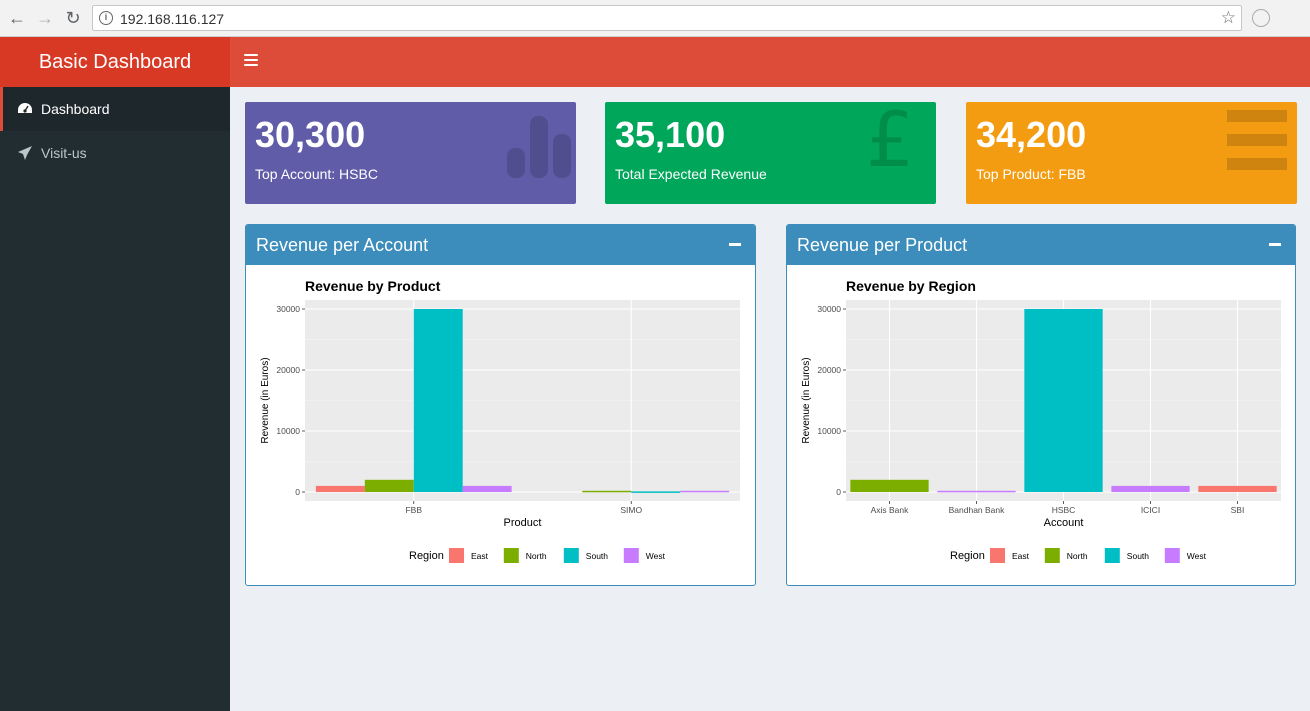 The width and height of the screenshot is (1310, 711). Describe the element at coordinates (115, 62) in the screenshot. I see `app-logo: Basic Dashboard` at that location.